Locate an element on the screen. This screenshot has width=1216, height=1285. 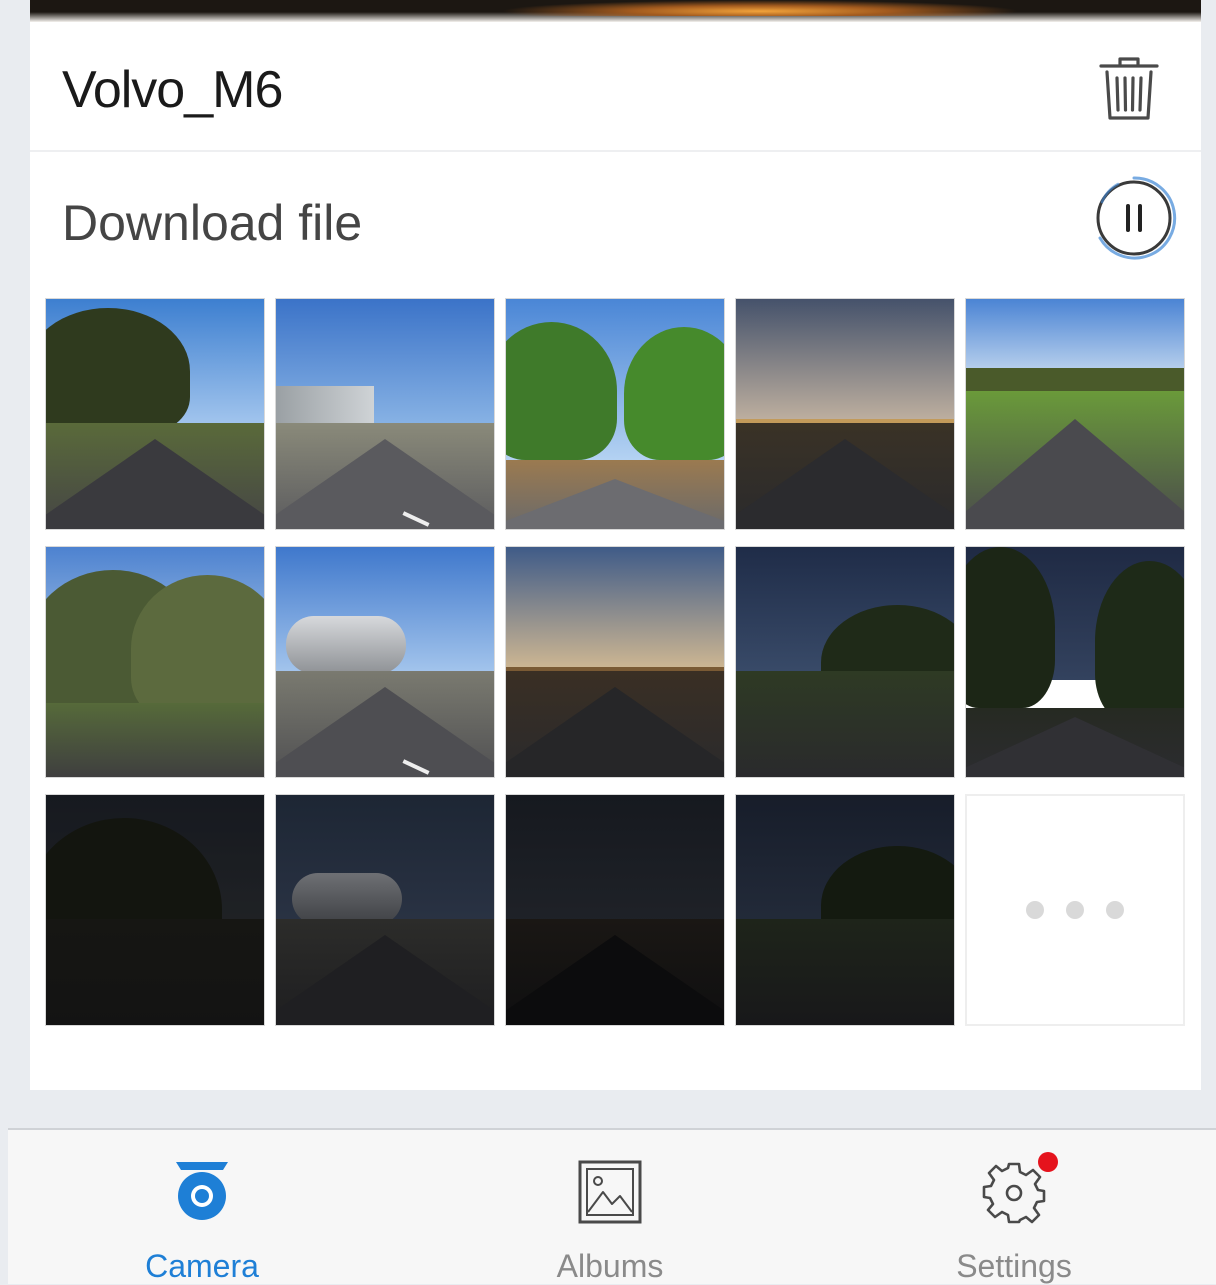
pause-icon is located at coordinates (1136, 218).